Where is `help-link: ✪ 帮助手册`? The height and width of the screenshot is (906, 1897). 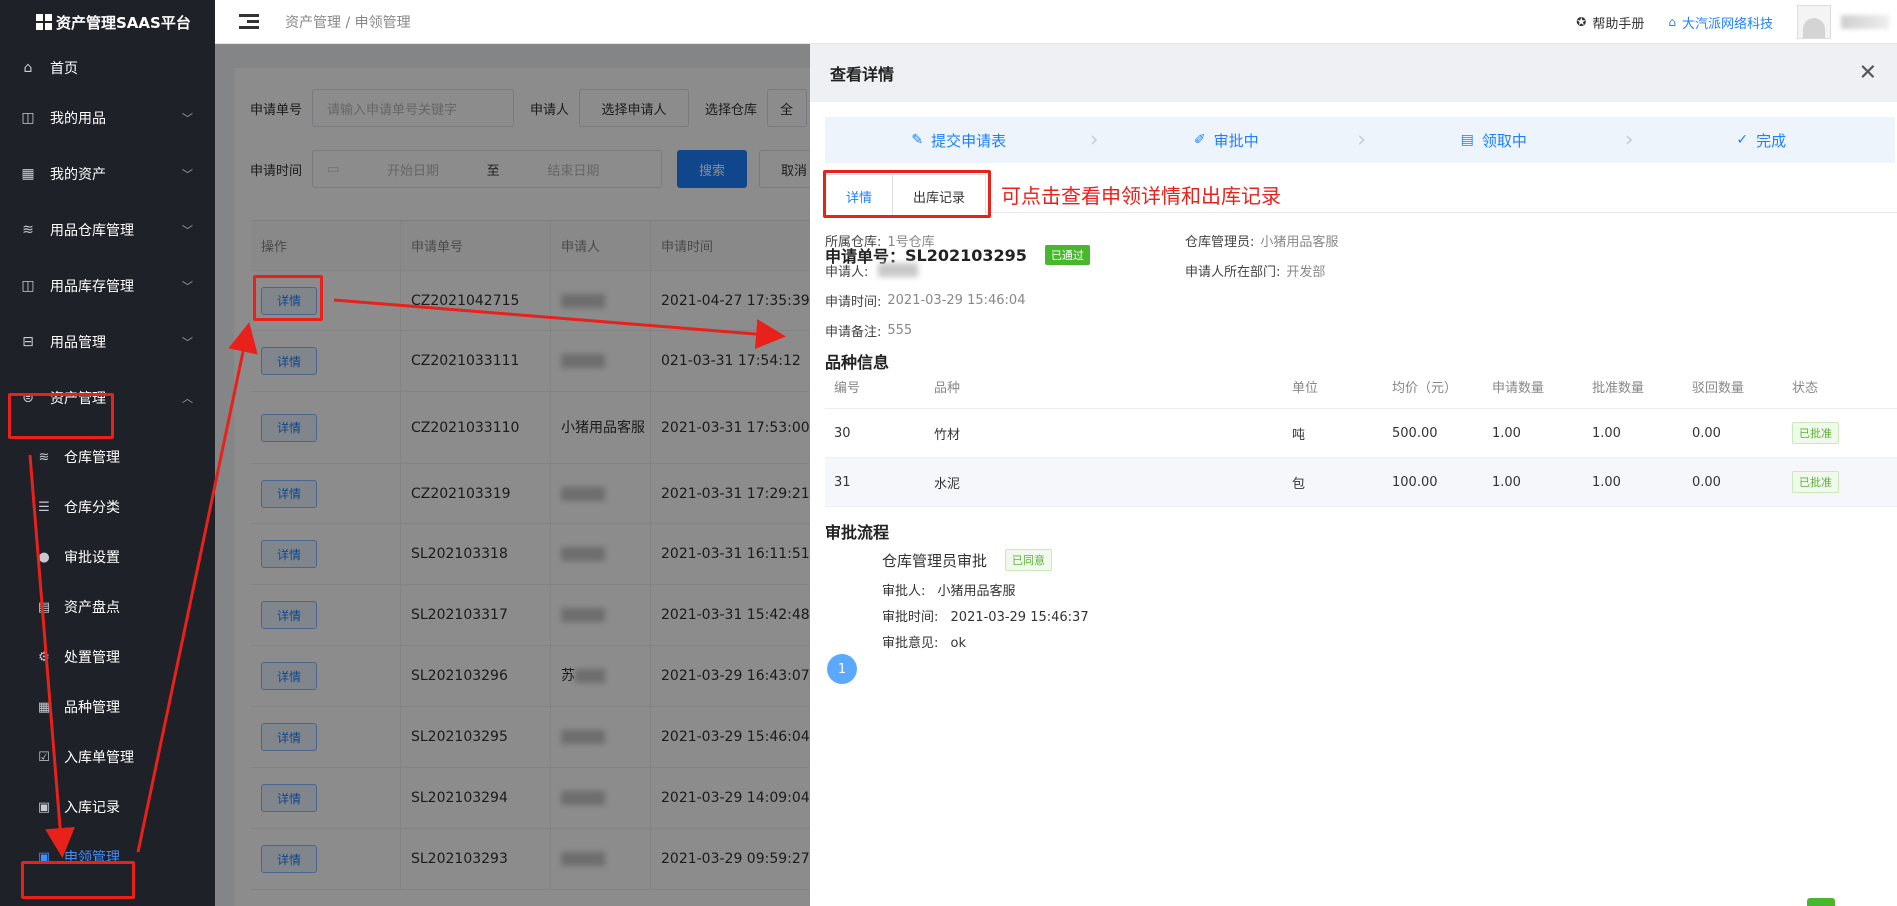 help-link: ✪ 帮助手册 is located at coordinates (1610, 22).